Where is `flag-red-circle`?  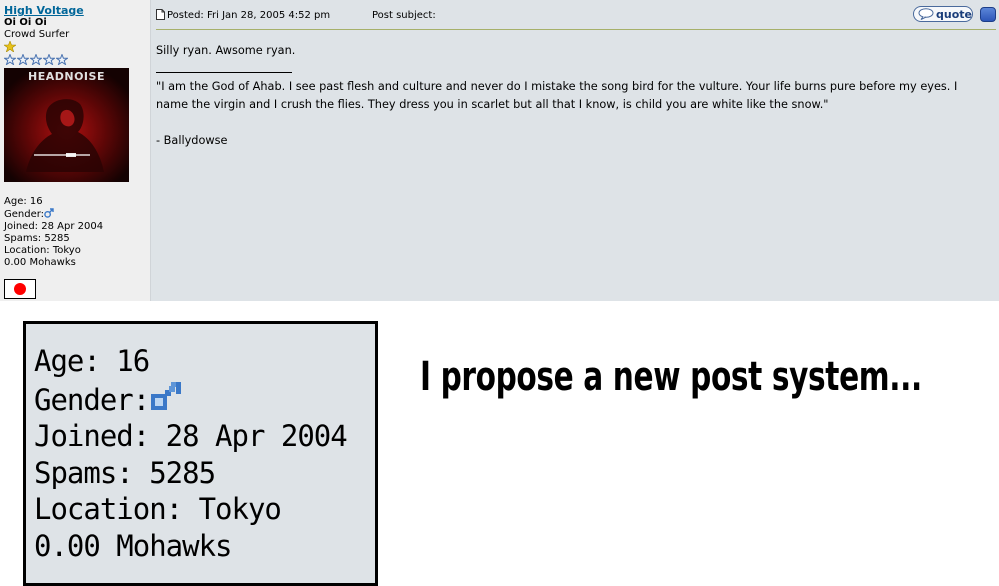 flag-red-circle is located at coordinates (20, 289).